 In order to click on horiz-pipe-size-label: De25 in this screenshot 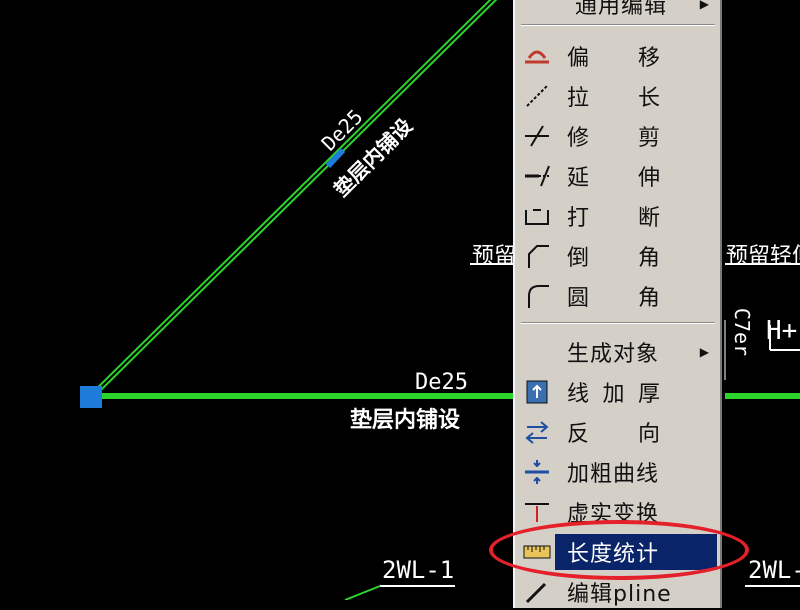, I will do `click(441, 382)`.